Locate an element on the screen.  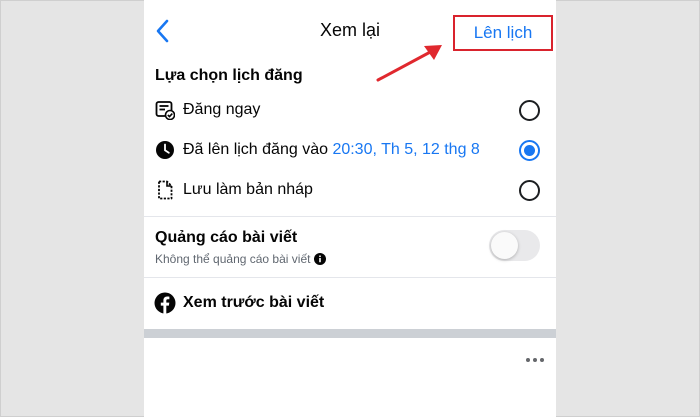
boost-subtitle-text: Không thể quảng cáo bài viết is located at coordinates (233, 259).